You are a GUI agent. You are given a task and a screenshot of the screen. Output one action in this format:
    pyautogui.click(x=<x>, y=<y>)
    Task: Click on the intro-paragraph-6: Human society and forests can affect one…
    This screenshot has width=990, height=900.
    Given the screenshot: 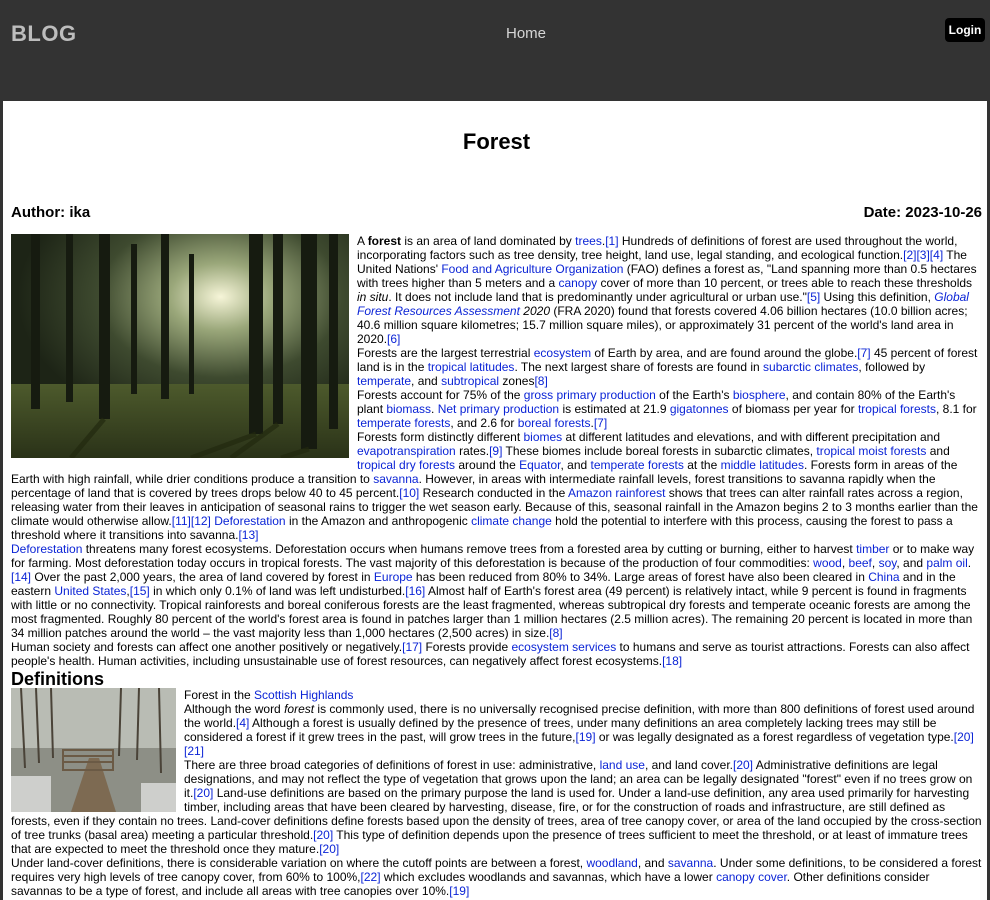 What is the action you would take?
    pyautogui.click(x=490, y=654)
    